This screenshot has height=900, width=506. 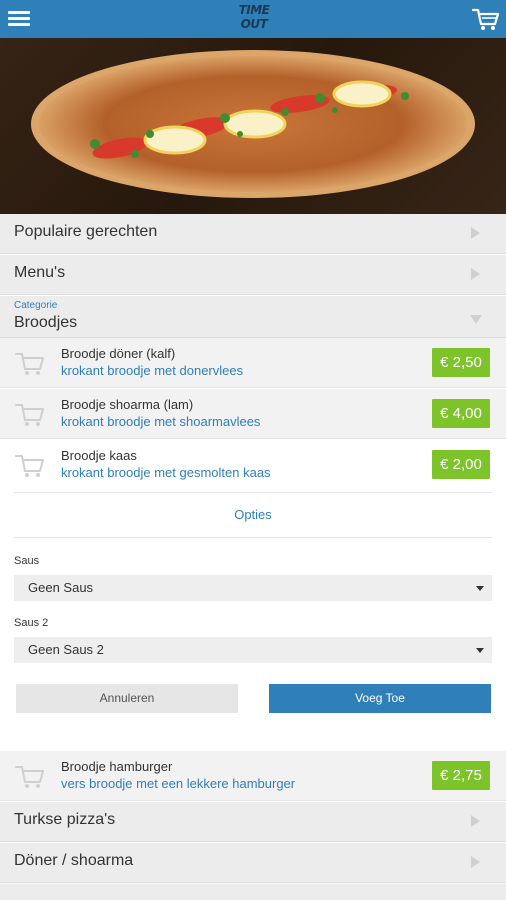 I want to click on saus-select-value: Geen Saus, so click(x=61, y=587).